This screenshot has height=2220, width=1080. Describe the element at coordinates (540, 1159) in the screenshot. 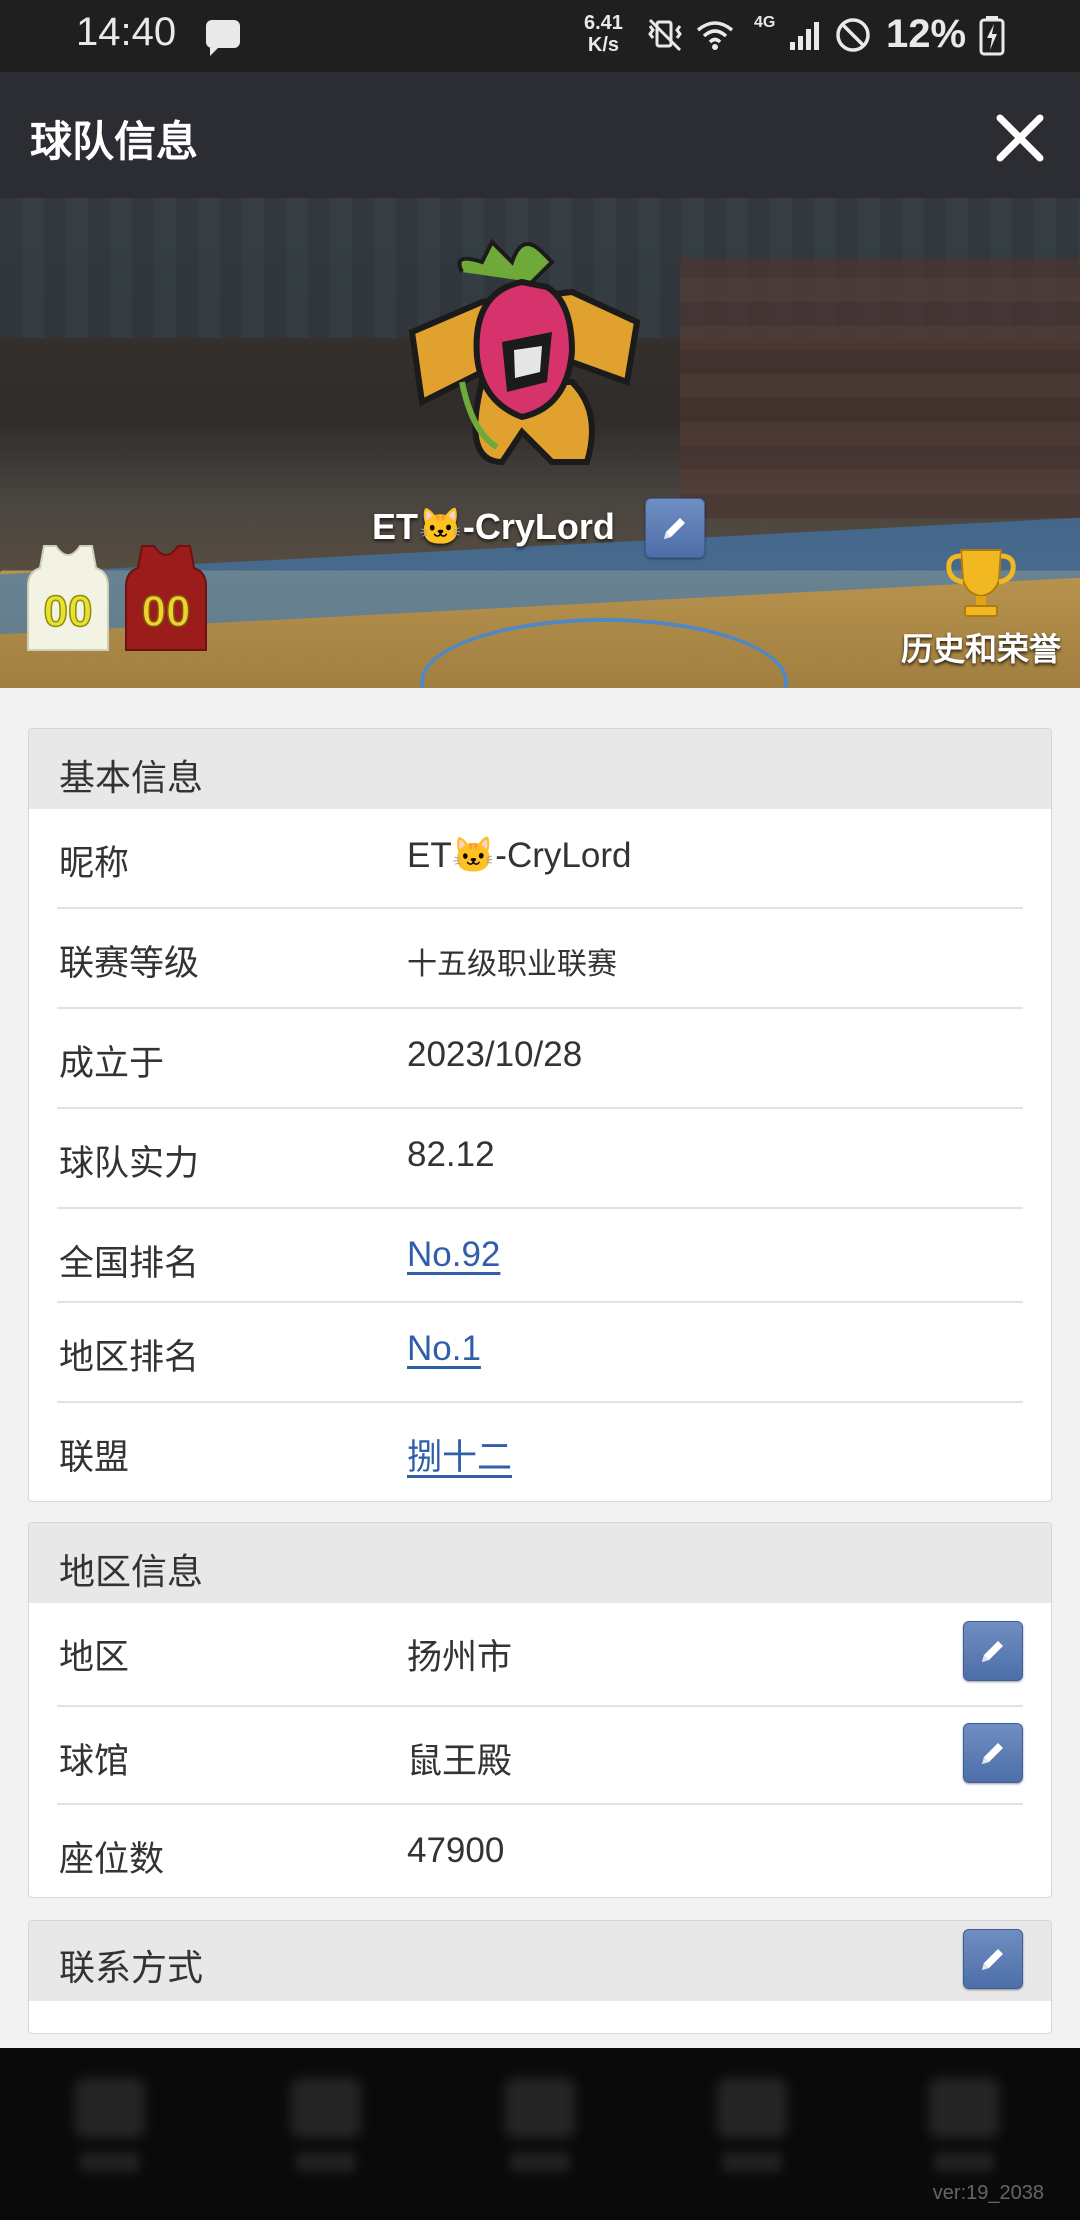

I see `info-row-team-strength: 球队实力 82.12` at that location.